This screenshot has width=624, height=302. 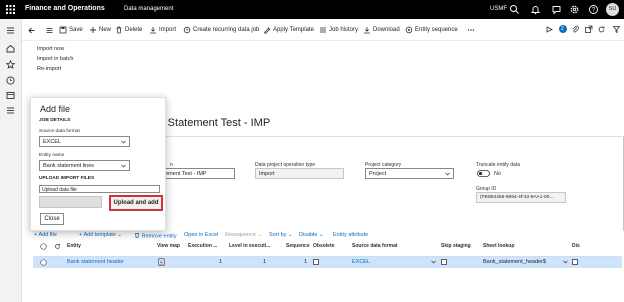 What do you see at coordinates (43, 262) in the screenshot?
I see `row-select-radio` at bounding box center [43, 262].